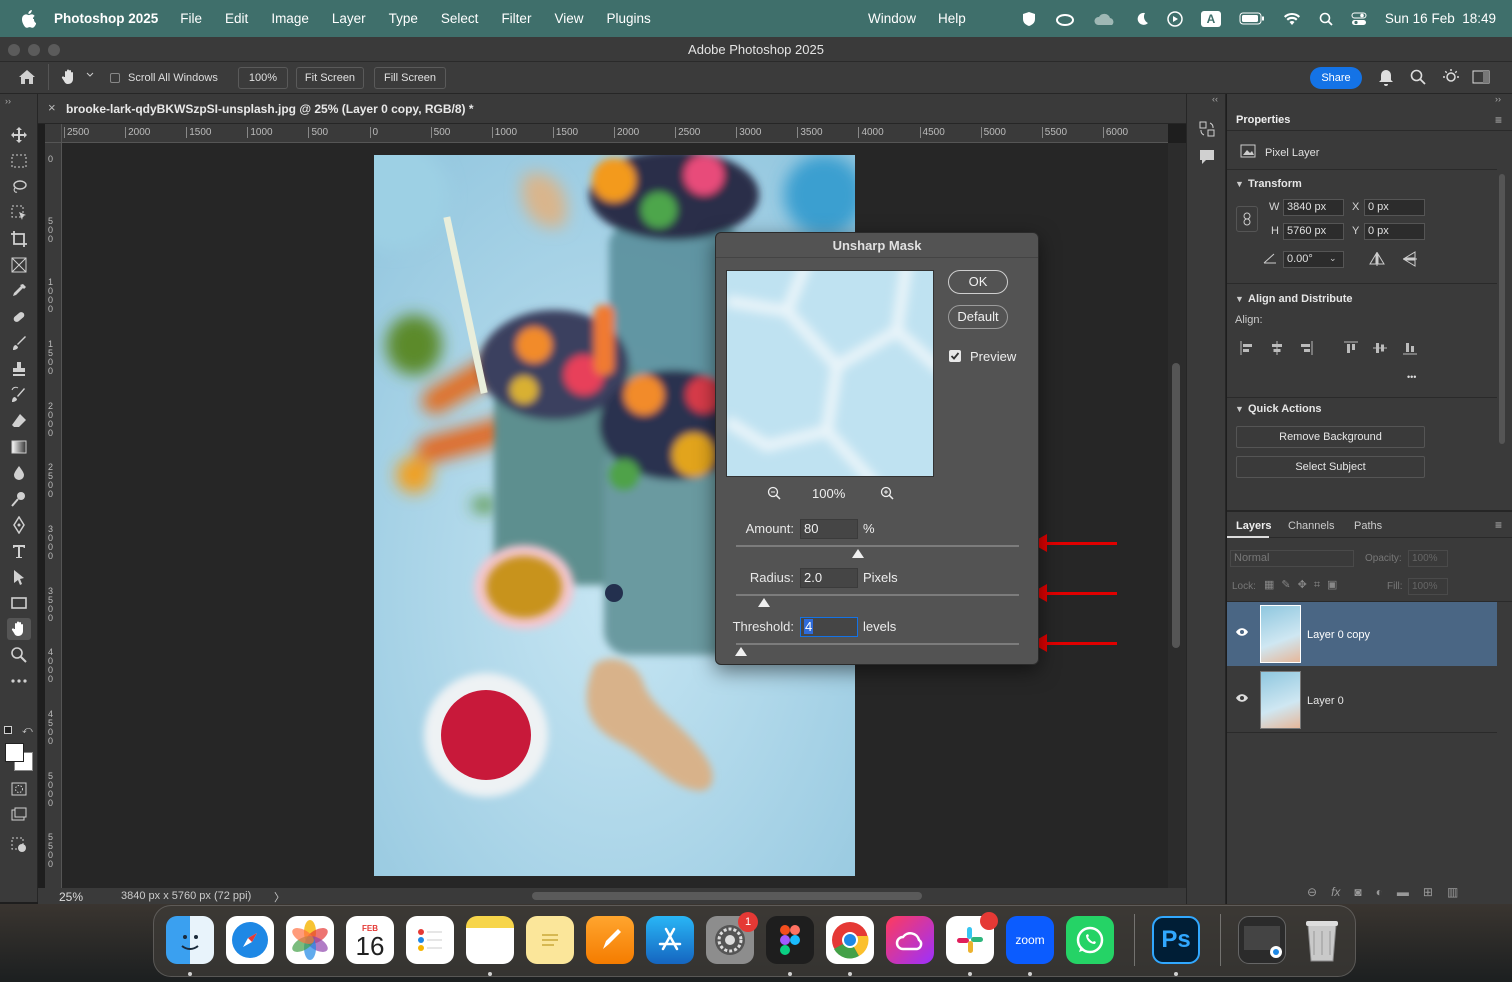  Describe the element at coordinates (52, 107) in the screenshot. I see `close-tab-icon: ×` at that location.